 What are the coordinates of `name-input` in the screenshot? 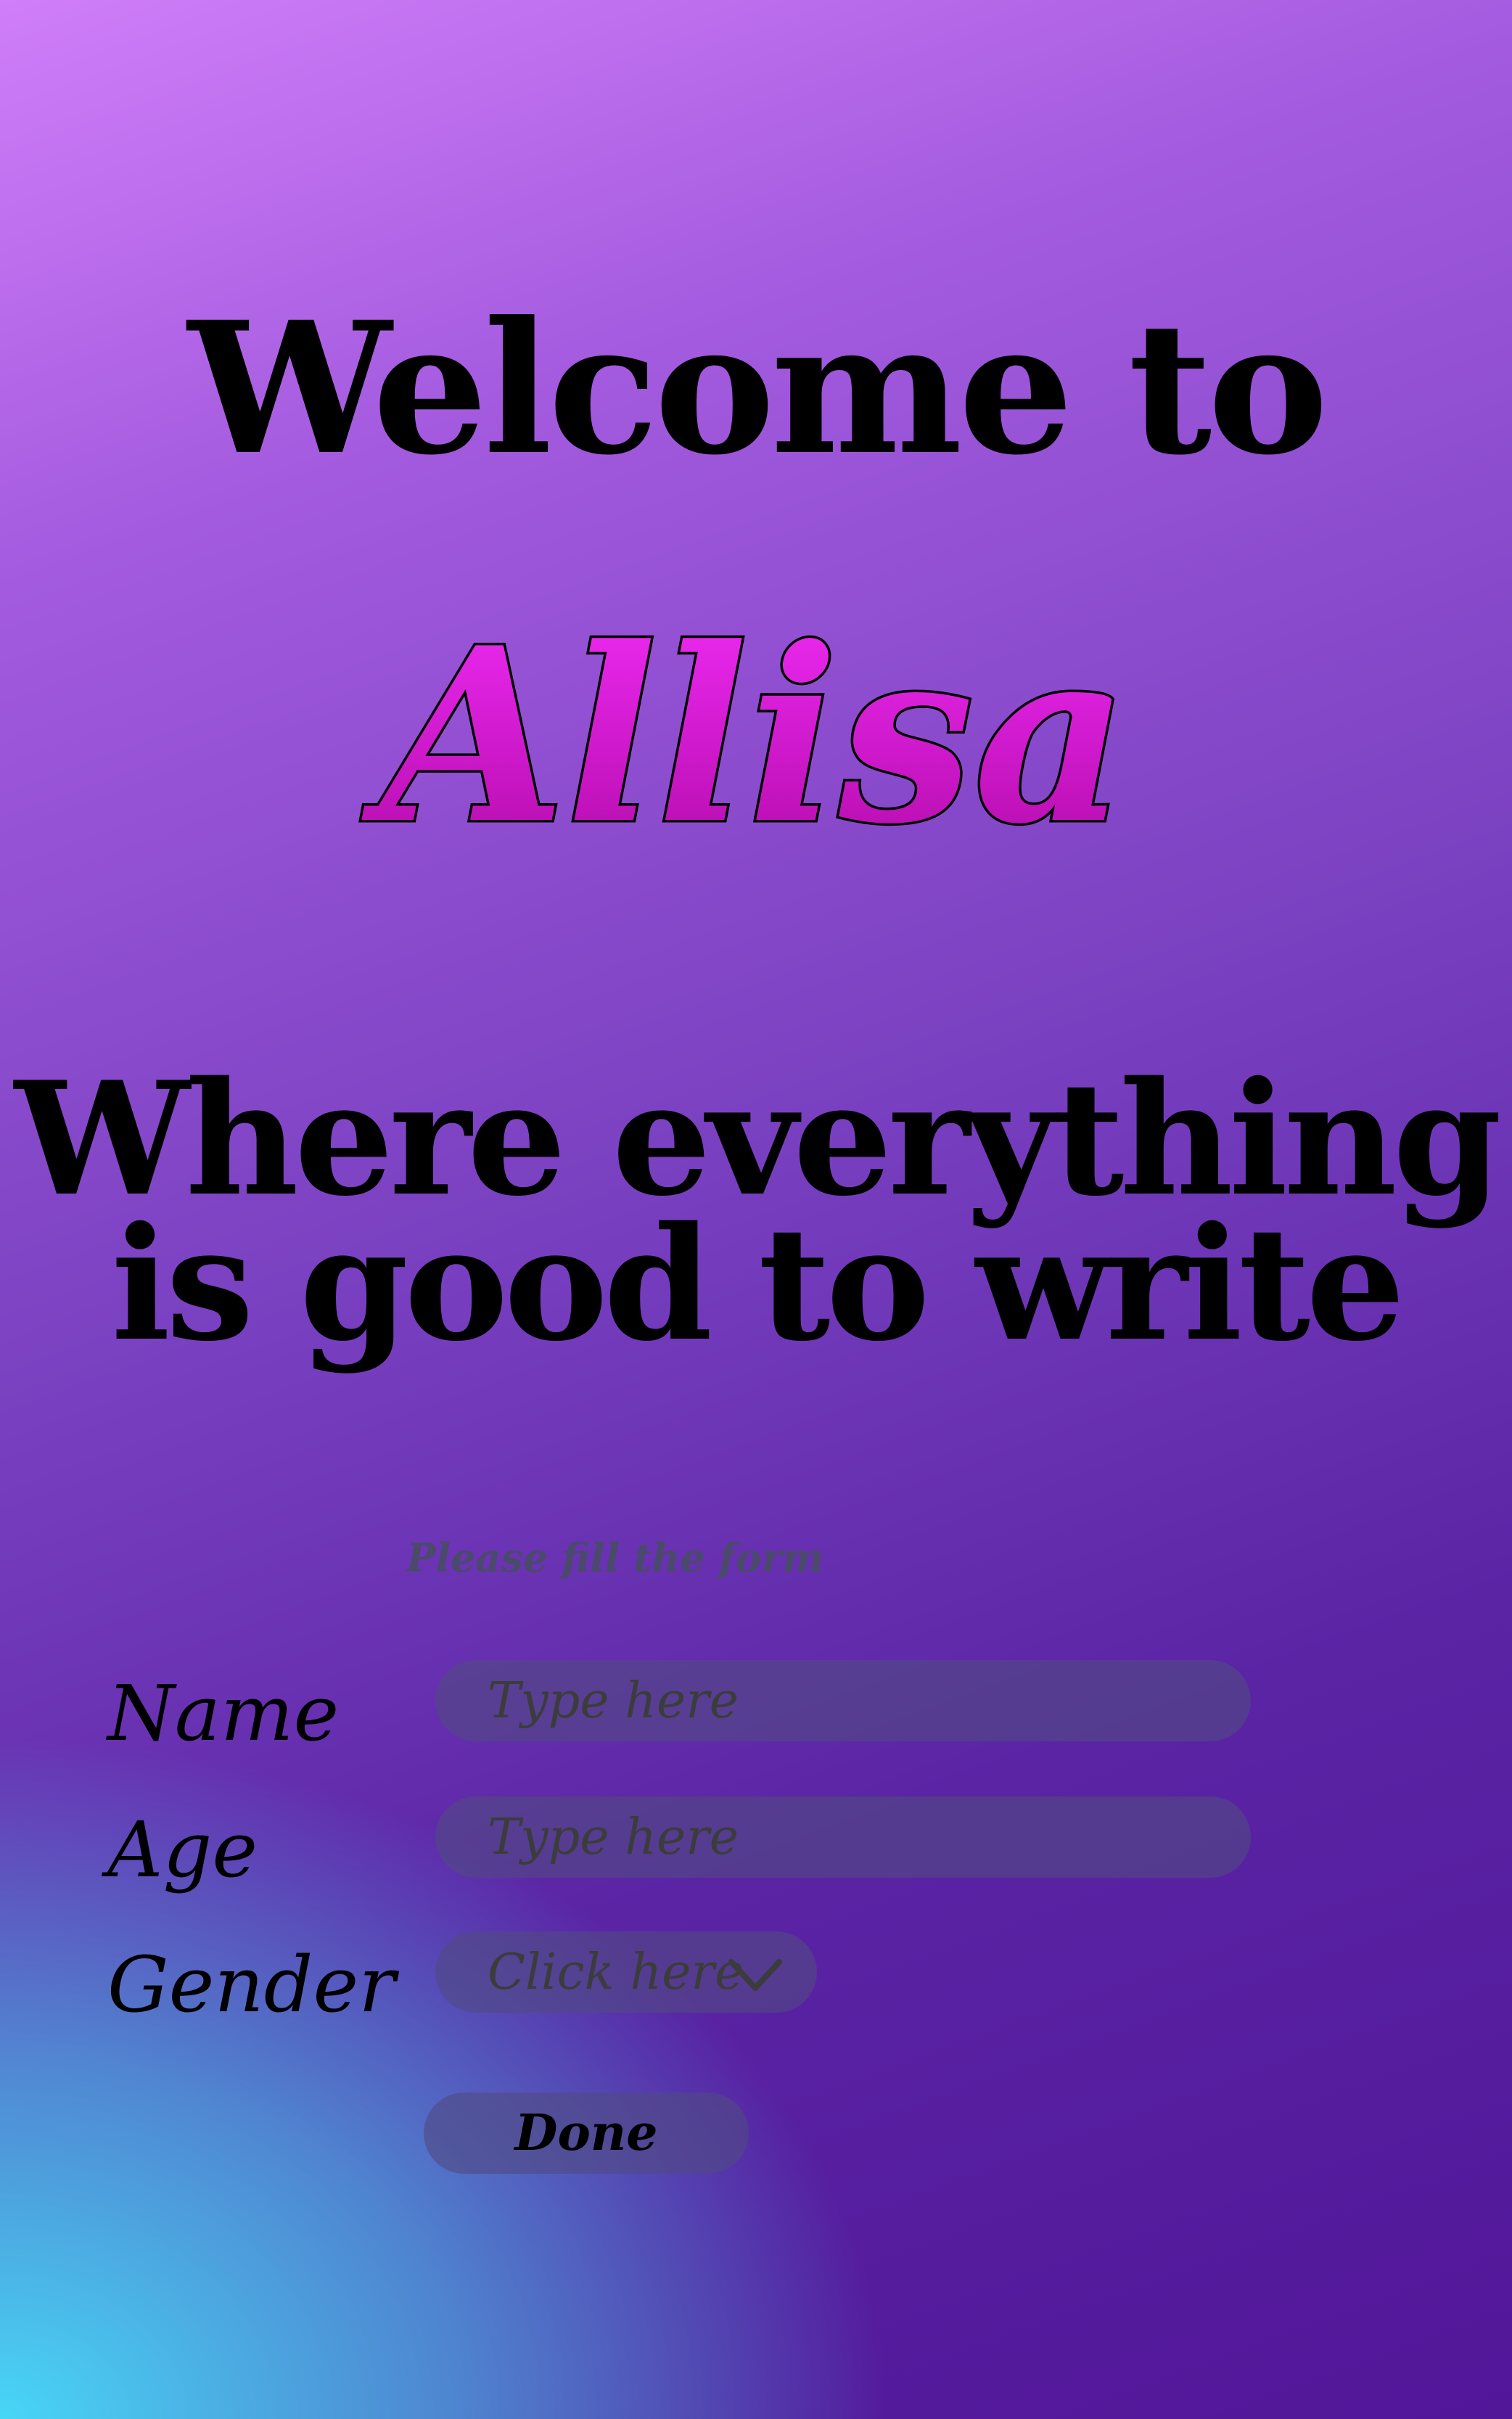 It's located at (843, 1700).